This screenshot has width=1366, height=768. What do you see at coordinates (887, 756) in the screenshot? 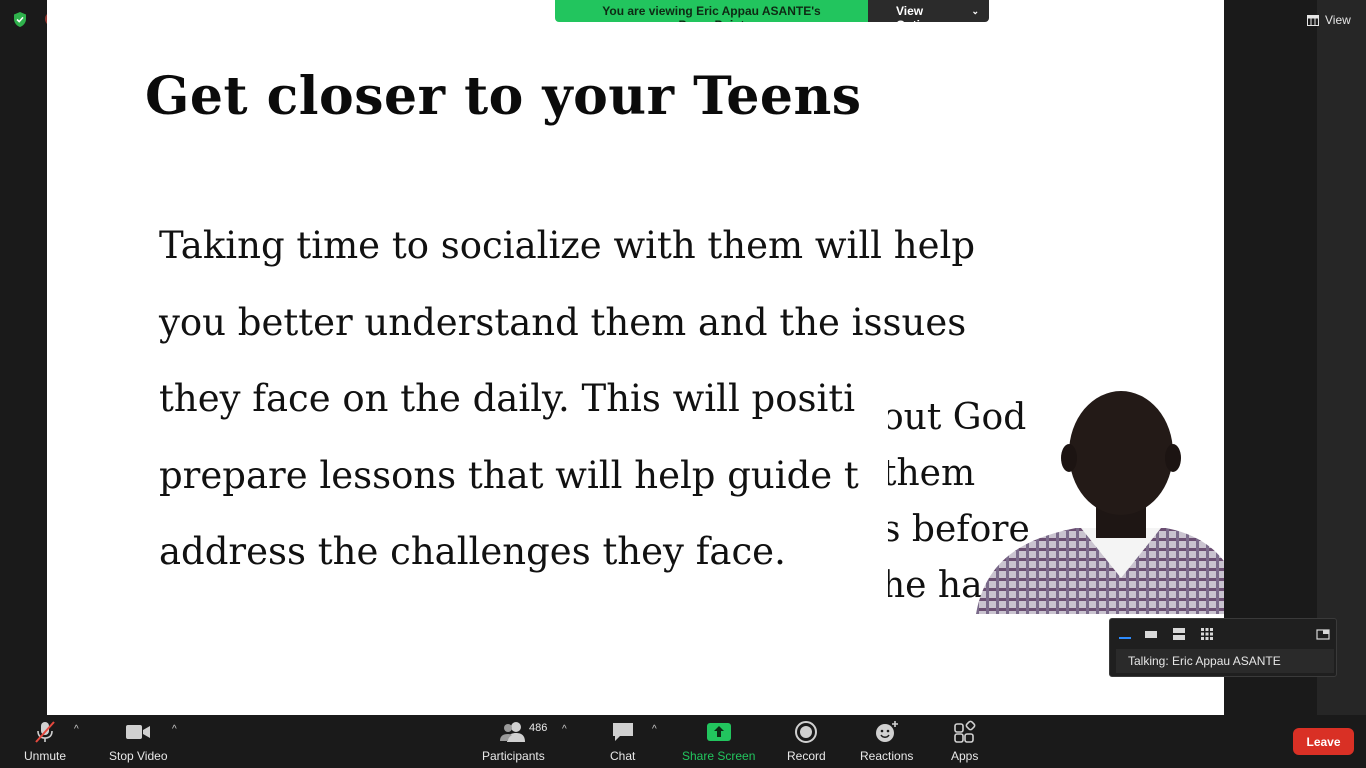
I see `reactions-label: Reactions` at bounding box center [887, 756].